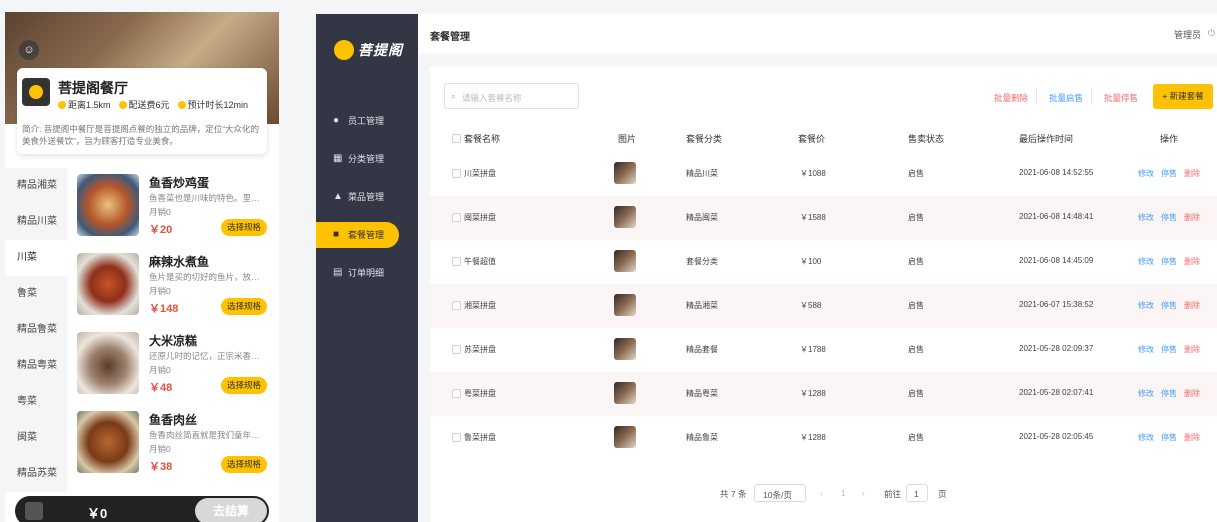 The width and height of the screenshot is (1217, 522). What do you see at coordinates (702, 393) in the screenshot?
I see `setmeal-category: 精品粤菜` at bounding box center [702, 393].